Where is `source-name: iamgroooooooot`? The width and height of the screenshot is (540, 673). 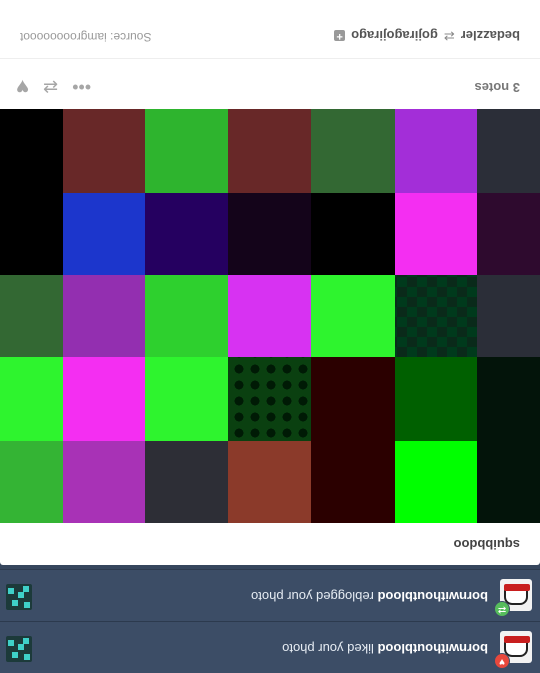
source-name: iamgroooooooot is located at coordinates (63, 37).